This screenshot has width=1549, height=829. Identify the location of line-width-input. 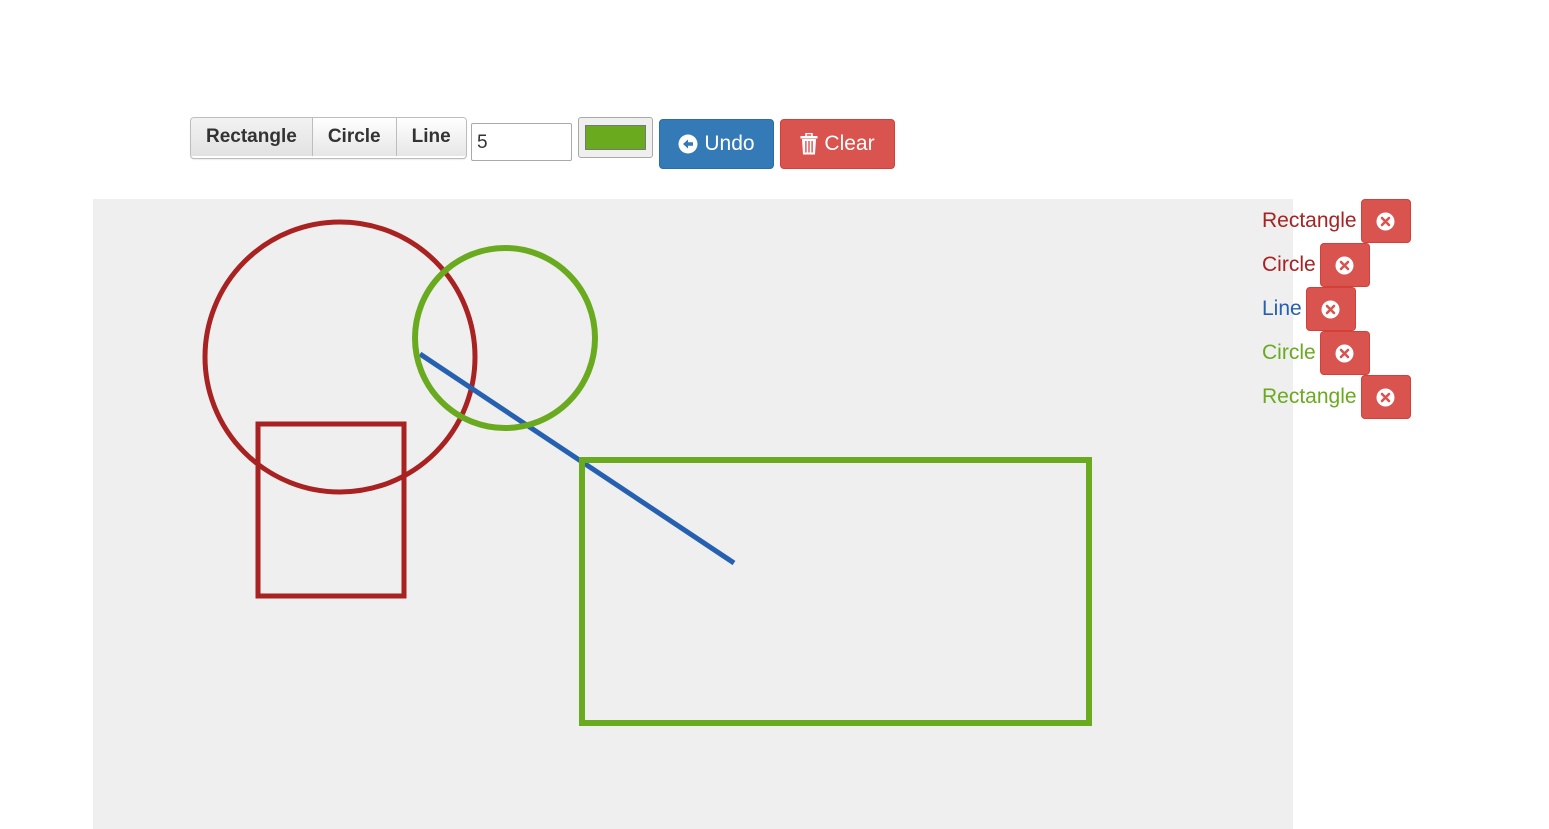
(521, 142).